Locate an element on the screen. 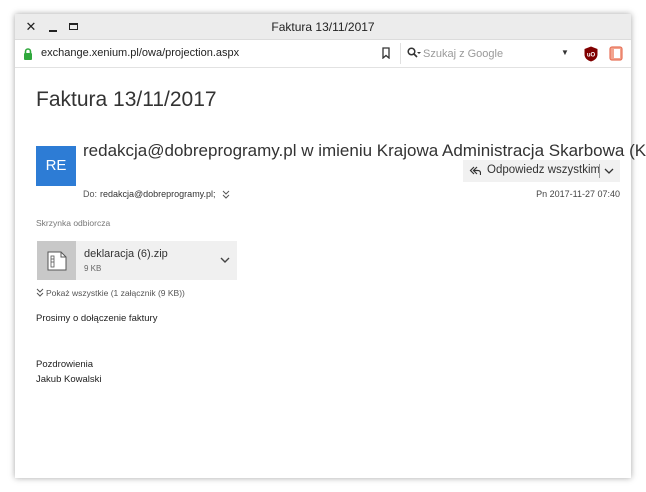 The height and width of the screenshot is (492, 646). attachment-thumbnail is located at coordinates (56, 260).